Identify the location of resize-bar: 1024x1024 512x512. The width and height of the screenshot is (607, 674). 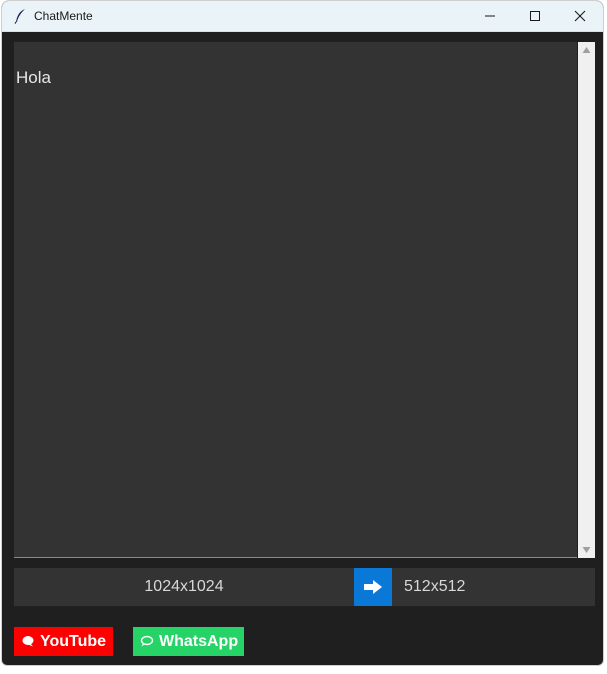
(304, 587).